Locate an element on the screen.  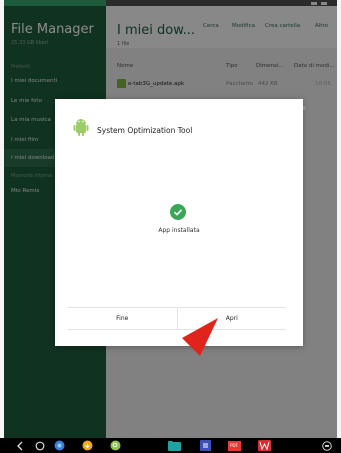
pdf-label: PDF is located at coordinates (234, 445).